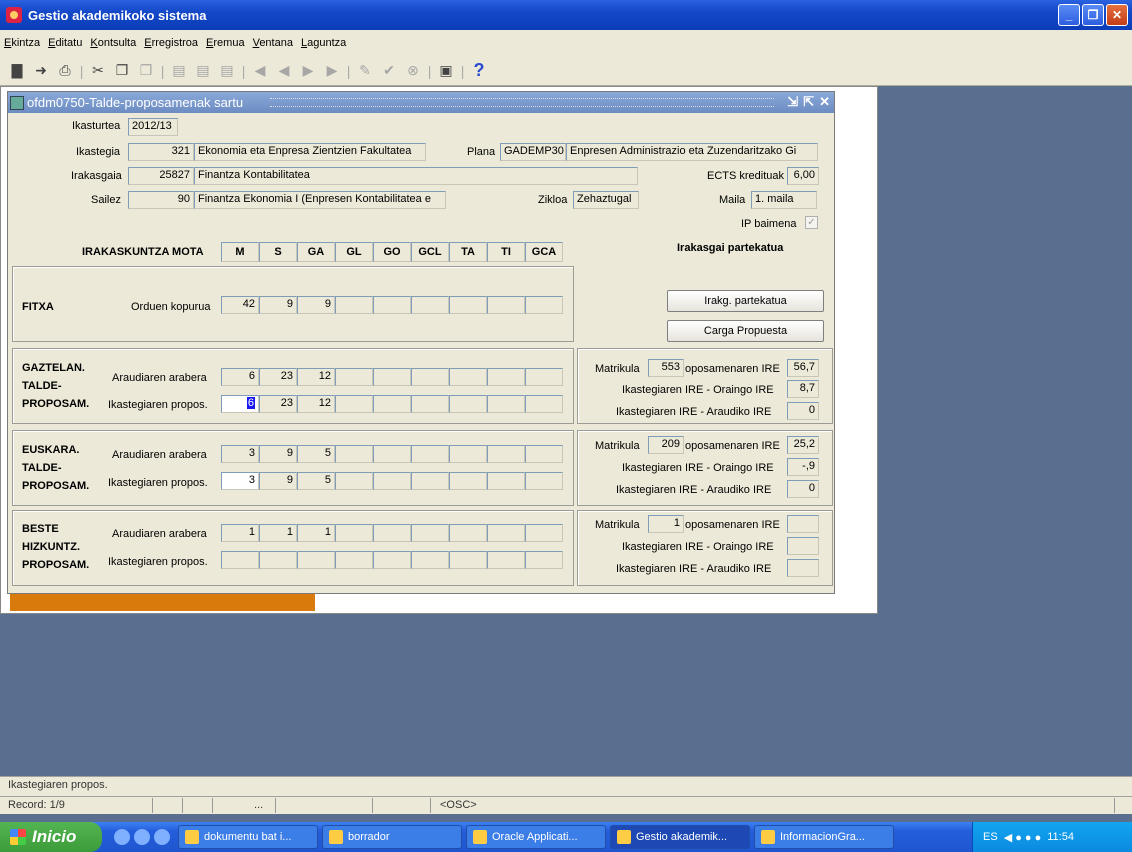 The height and width of the screenshot is (852, 1132). I want to click on paste-icon: ❐, so click(146, 71).